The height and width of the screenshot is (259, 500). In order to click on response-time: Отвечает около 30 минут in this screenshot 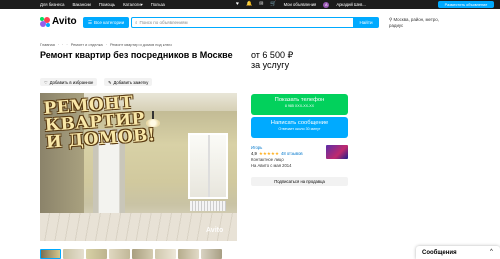, I will do `click(299, 129)`.